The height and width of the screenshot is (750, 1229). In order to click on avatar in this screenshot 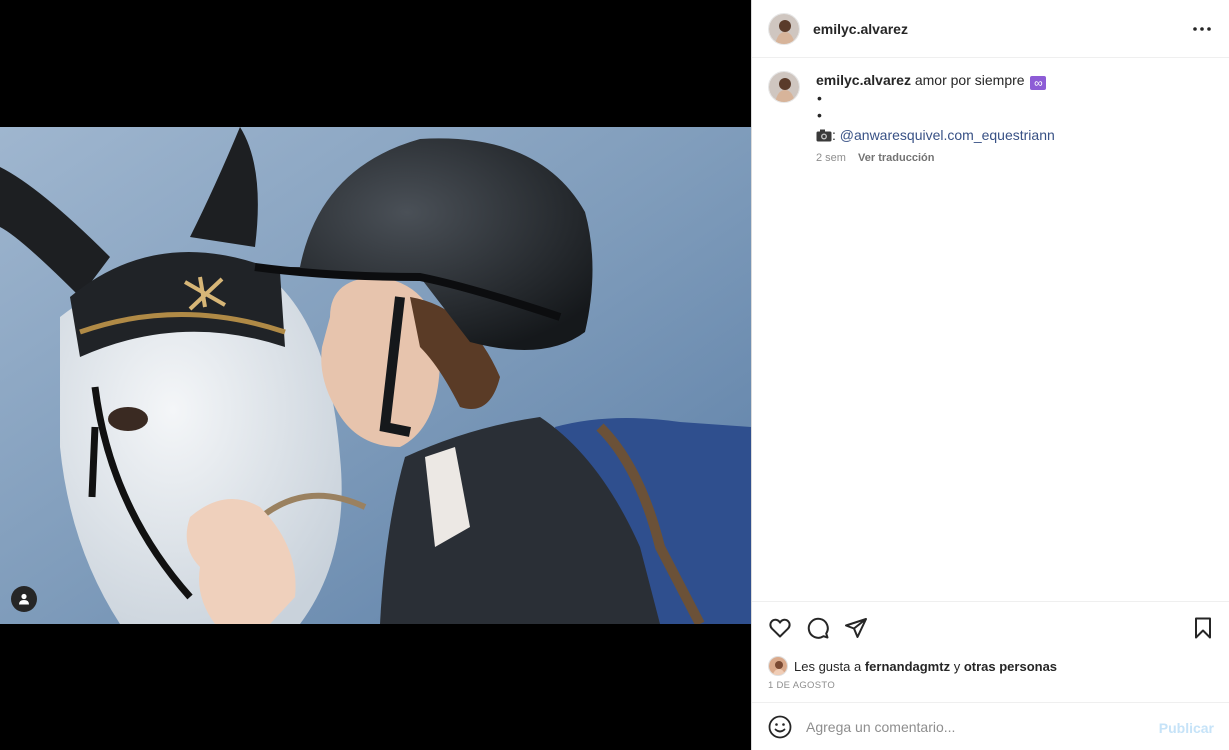, I will do `click(784, 28)`.